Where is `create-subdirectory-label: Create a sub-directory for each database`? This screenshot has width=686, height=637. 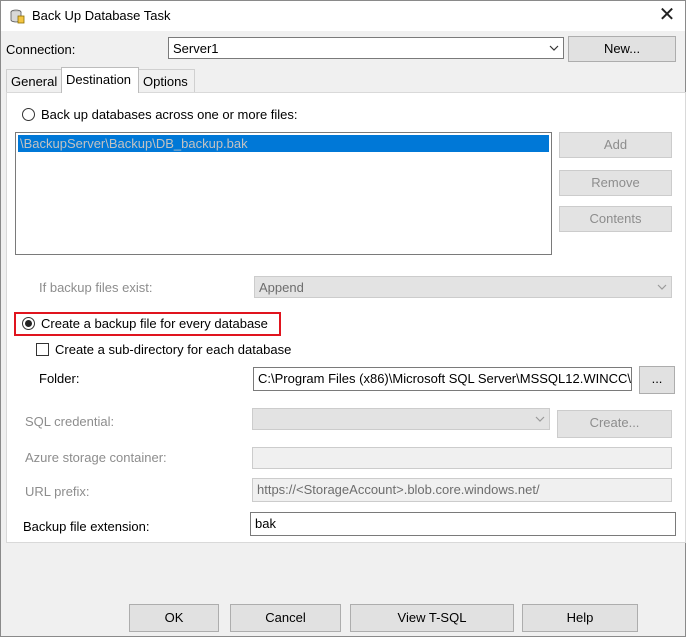 create-subdirectory-label: Create a sub-directory for each database is located at coordinates (173, 349).